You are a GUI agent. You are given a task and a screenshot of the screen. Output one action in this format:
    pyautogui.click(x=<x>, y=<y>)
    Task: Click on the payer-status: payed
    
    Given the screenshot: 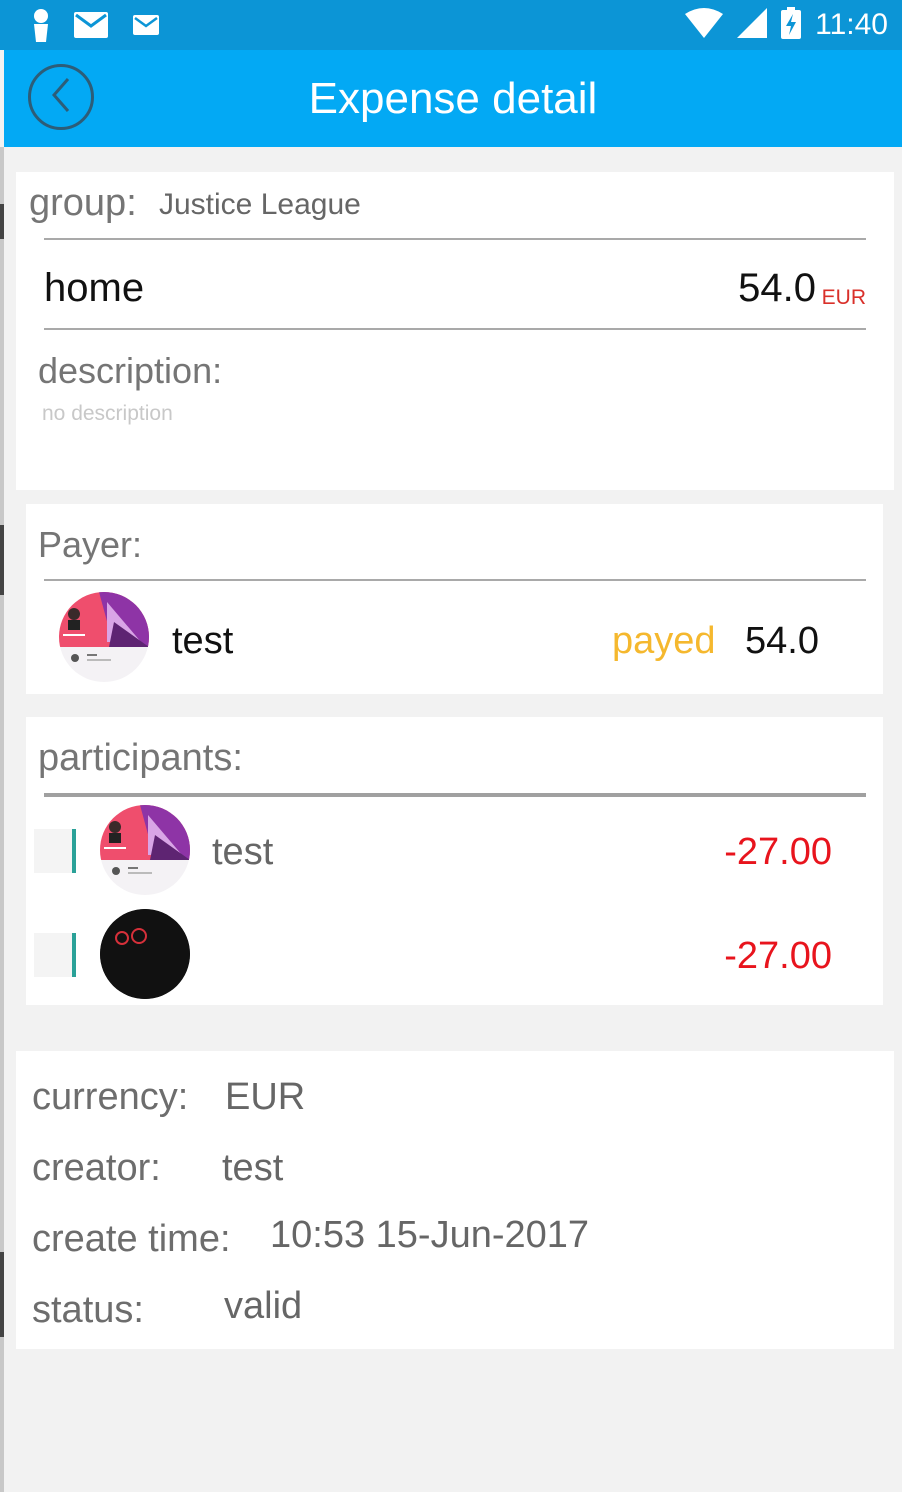 What is the action you would take?
    pyautogui.click(x=664, y=641)
    